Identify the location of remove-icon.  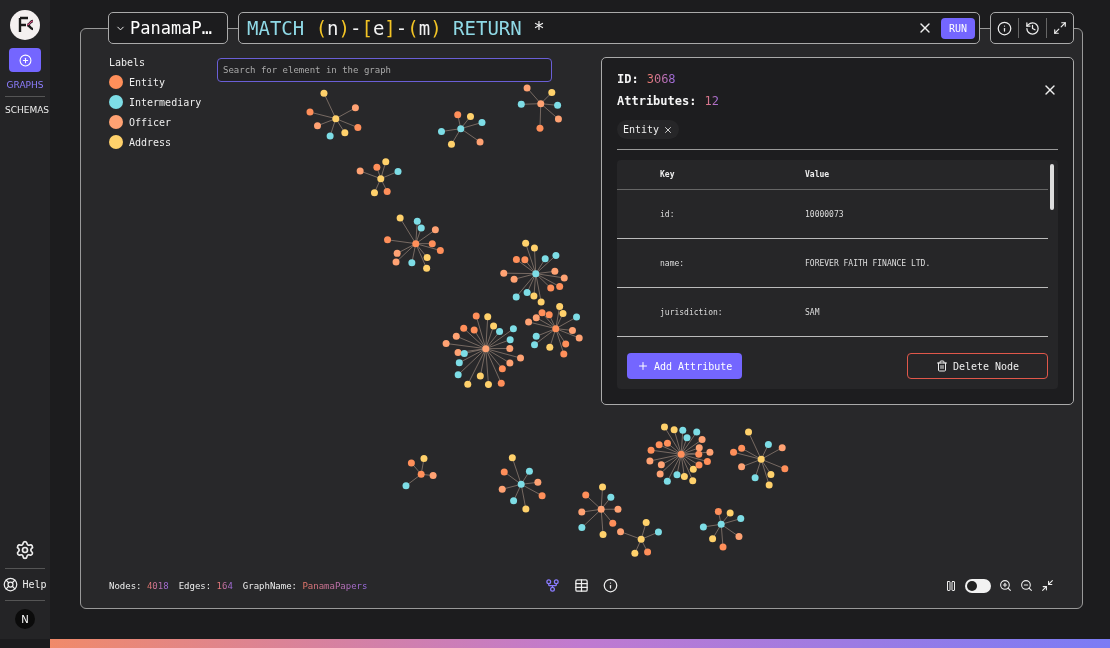
(668, 129).